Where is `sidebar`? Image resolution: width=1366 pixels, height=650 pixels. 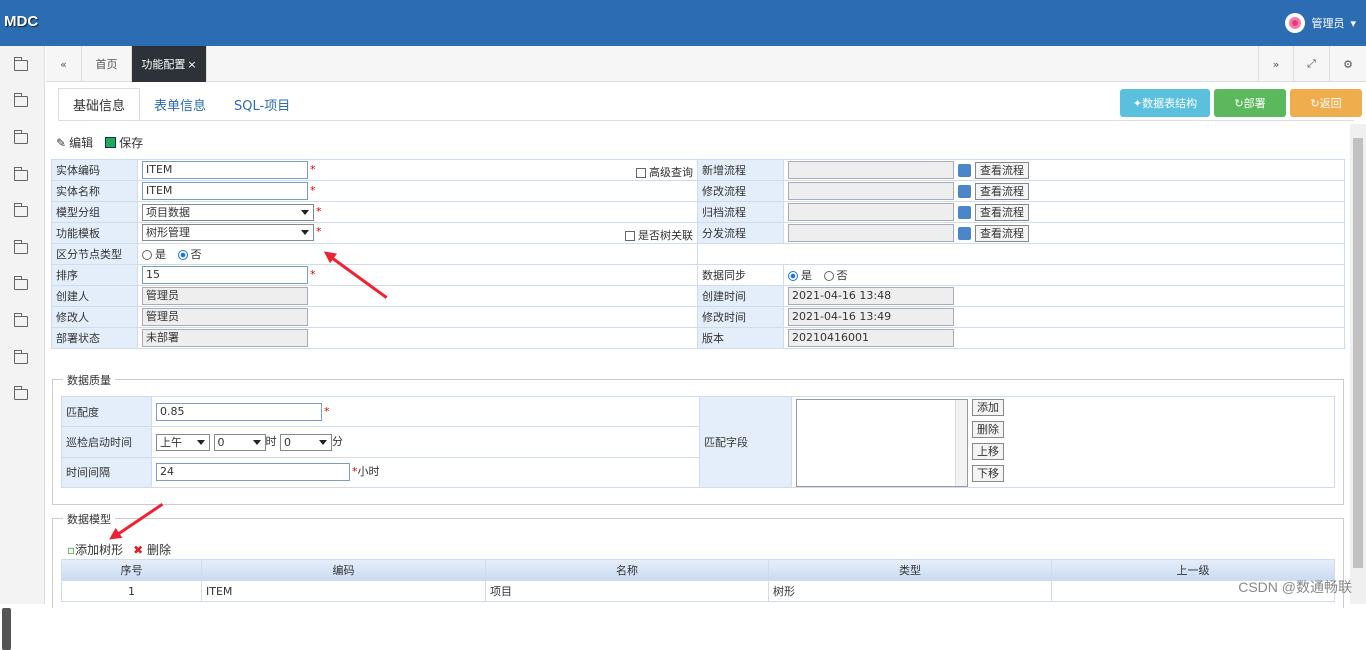
sidebar is located at coordinates (22, 348).